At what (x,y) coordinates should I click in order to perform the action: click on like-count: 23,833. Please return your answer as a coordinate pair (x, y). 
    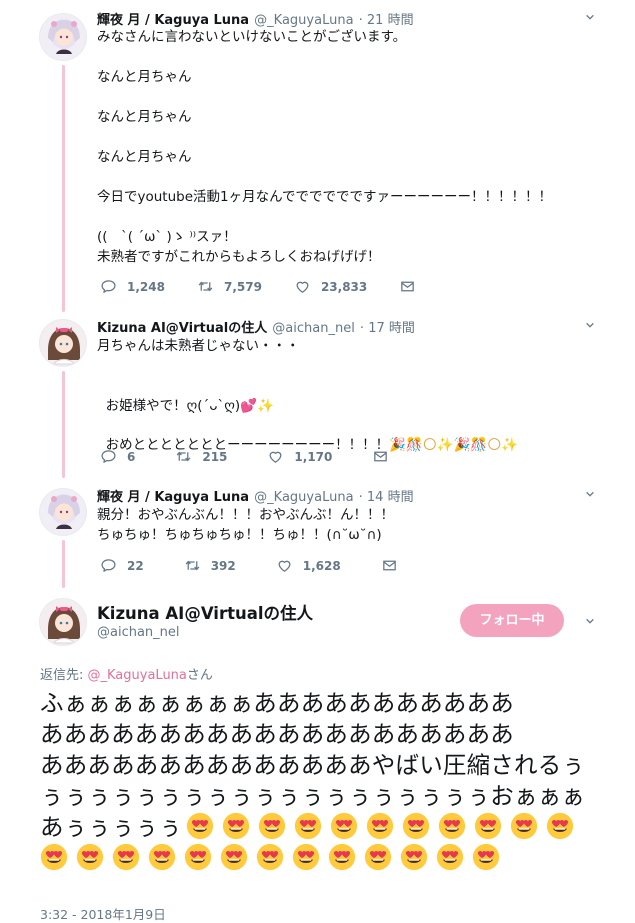
    Looking at the image, I should click on (344, 286).